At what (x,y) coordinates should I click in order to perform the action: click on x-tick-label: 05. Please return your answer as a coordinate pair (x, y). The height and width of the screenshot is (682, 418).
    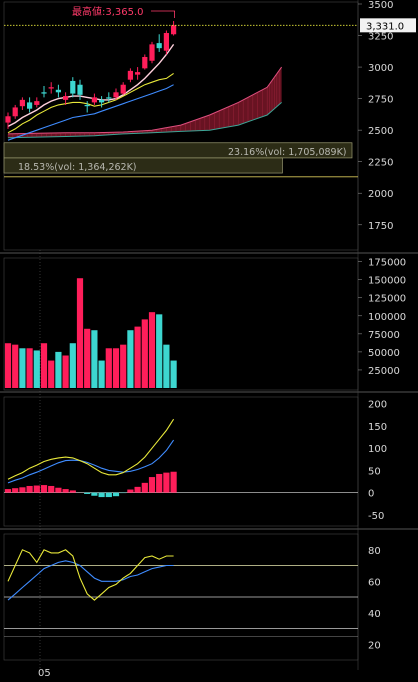
    Looking at the image, I should click on (44, 673).